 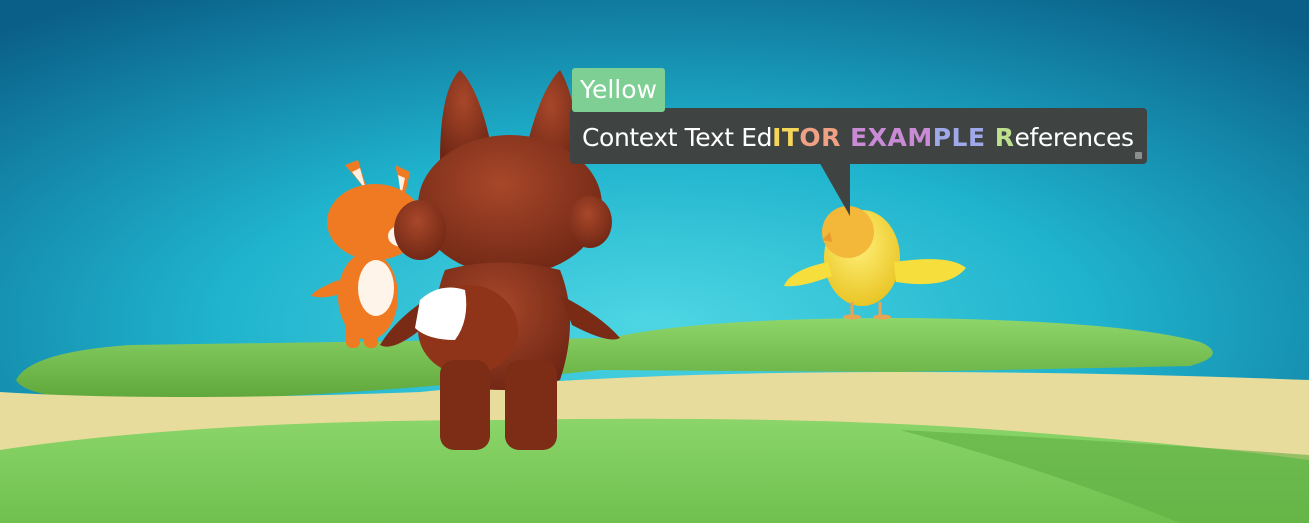 What do you see at coordinates (959, 137) in the screenshot?
I see `dialogue-fx-segment: PLE` at bounding box center [959, 137].